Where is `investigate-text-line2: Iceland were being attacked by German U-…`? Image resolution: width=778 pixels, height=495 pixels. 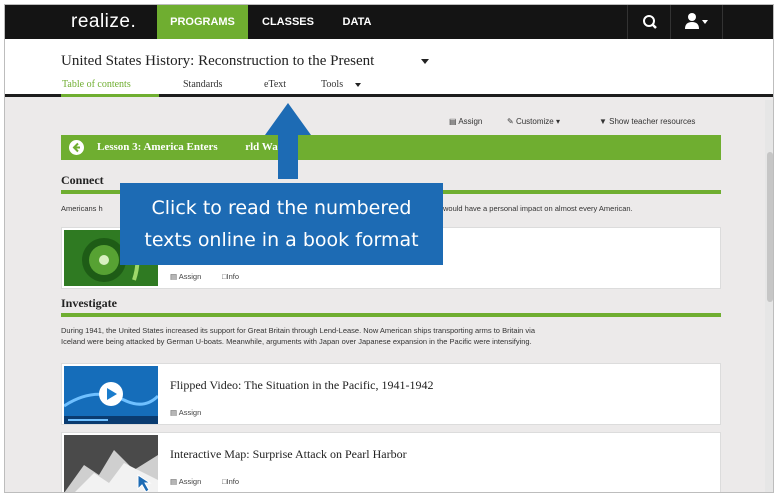 investigate-text-line2: Iceland were being attacked by German U-… is located at coordinates (296, 341).